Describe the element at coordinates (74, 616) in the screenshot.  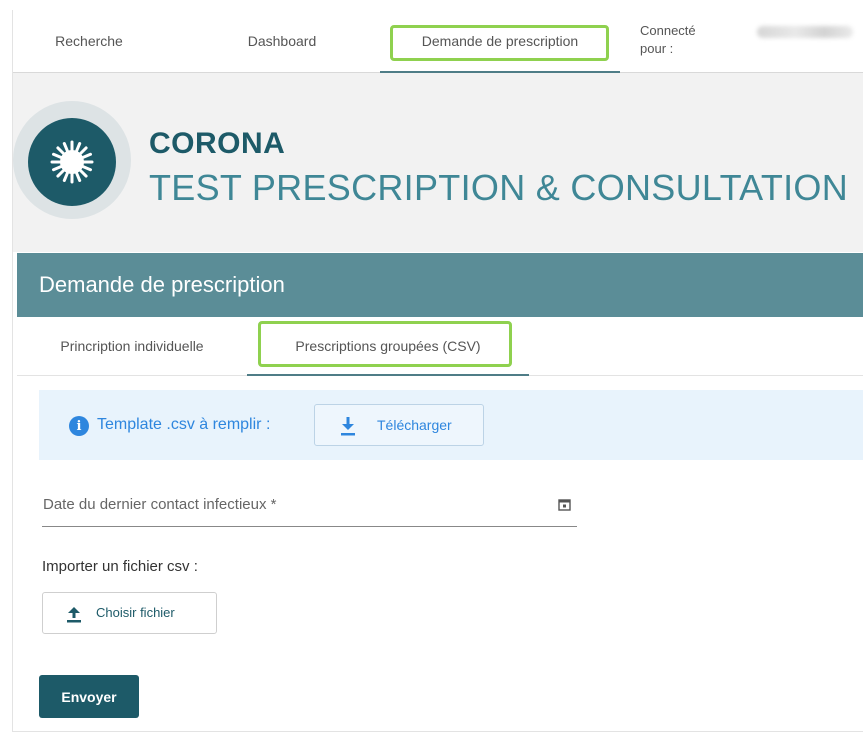
I see `upload-icon` at that location.